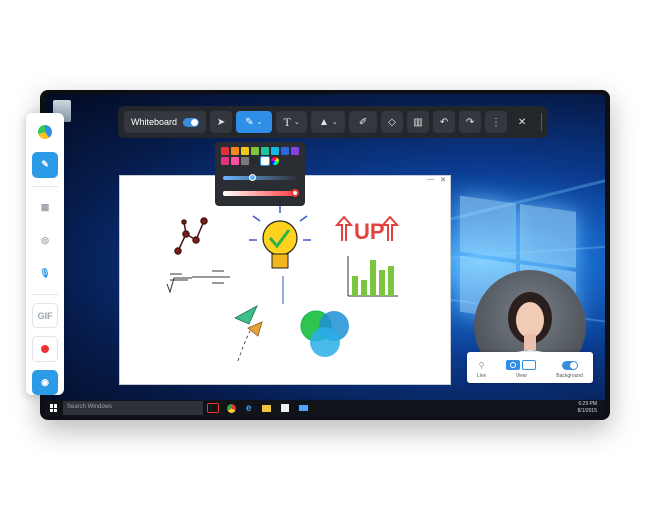 This screenshot has width=650, height=510. What do you see at coordinates (133, 408) in the screenshot?
I see `taskbar-search-input: Search Windows` at bounding box center [133, 408].